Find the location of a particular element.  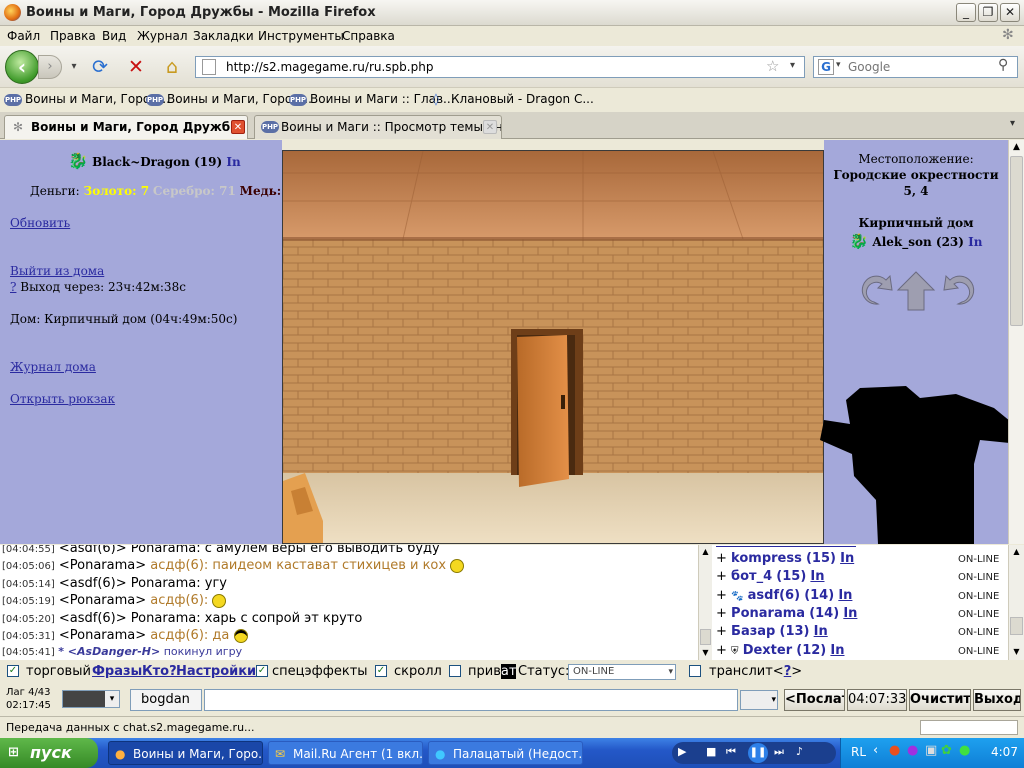

menu-history: Журнал is located at coordinates (162, 36).